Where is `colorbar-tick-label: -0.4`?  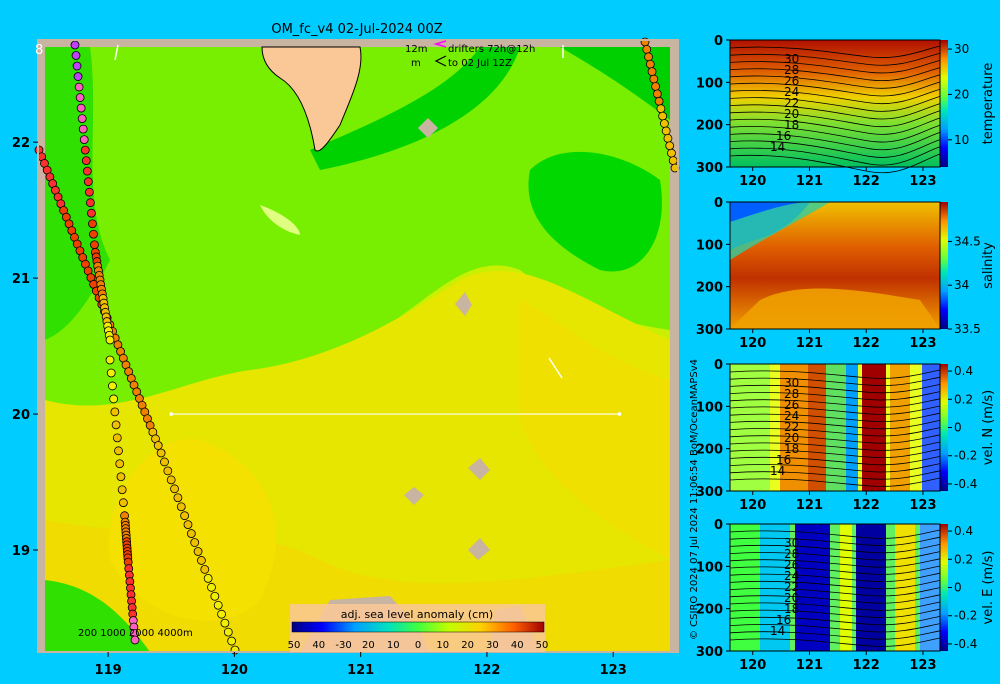
colorbar-tick-label: -0.4 is located at coordinates (965, 644).